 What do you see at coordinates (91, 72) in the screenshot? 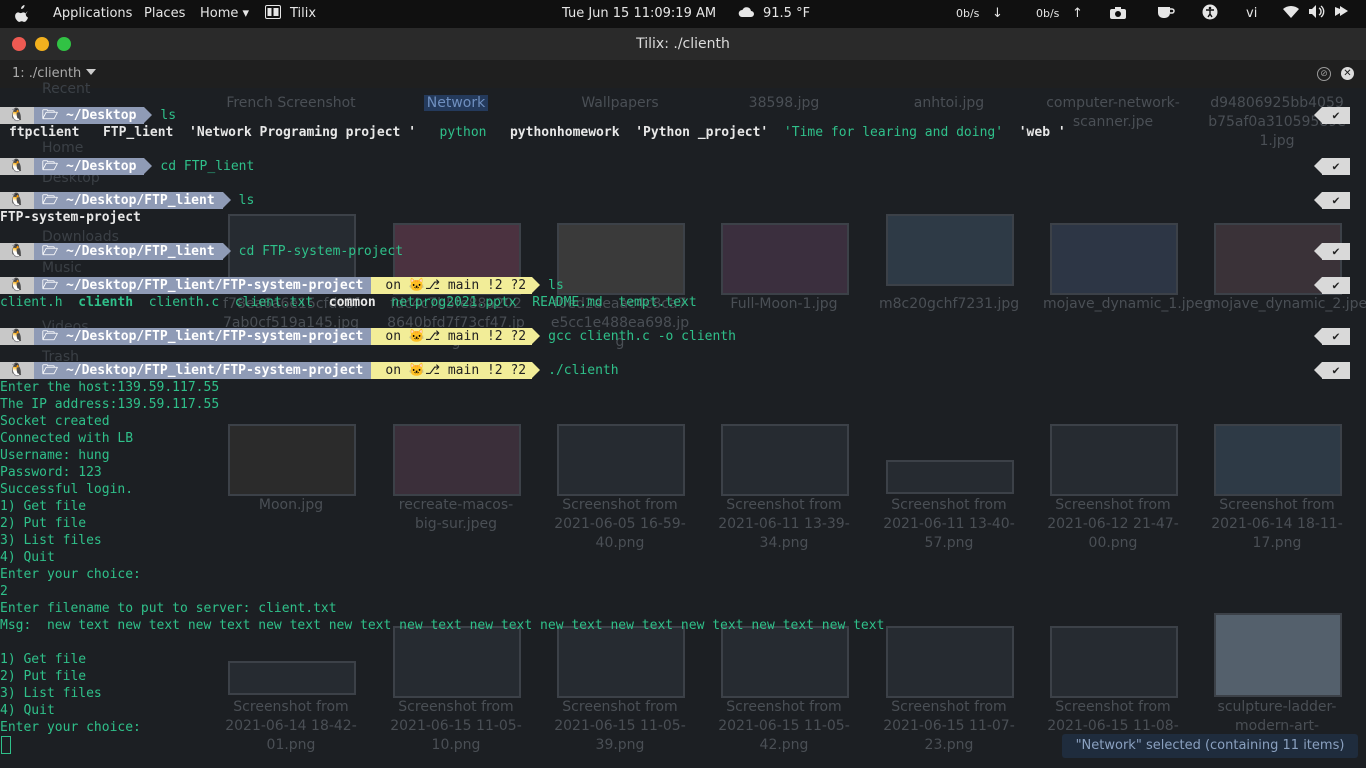
I see `session-dropdown-icon` at bounding box center [91, 72].